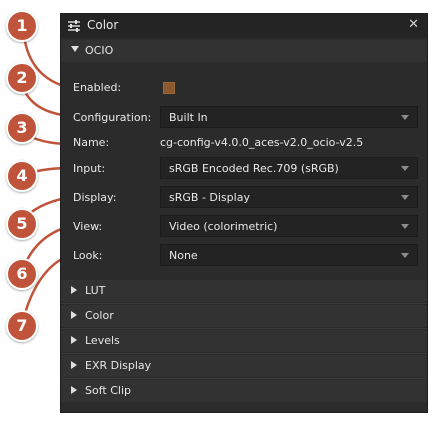  Describe the element at coordinates (254, 168) in the screenshot. I see `input-value: sRGB Encoded Rec.709 (sRGB)` at that location.